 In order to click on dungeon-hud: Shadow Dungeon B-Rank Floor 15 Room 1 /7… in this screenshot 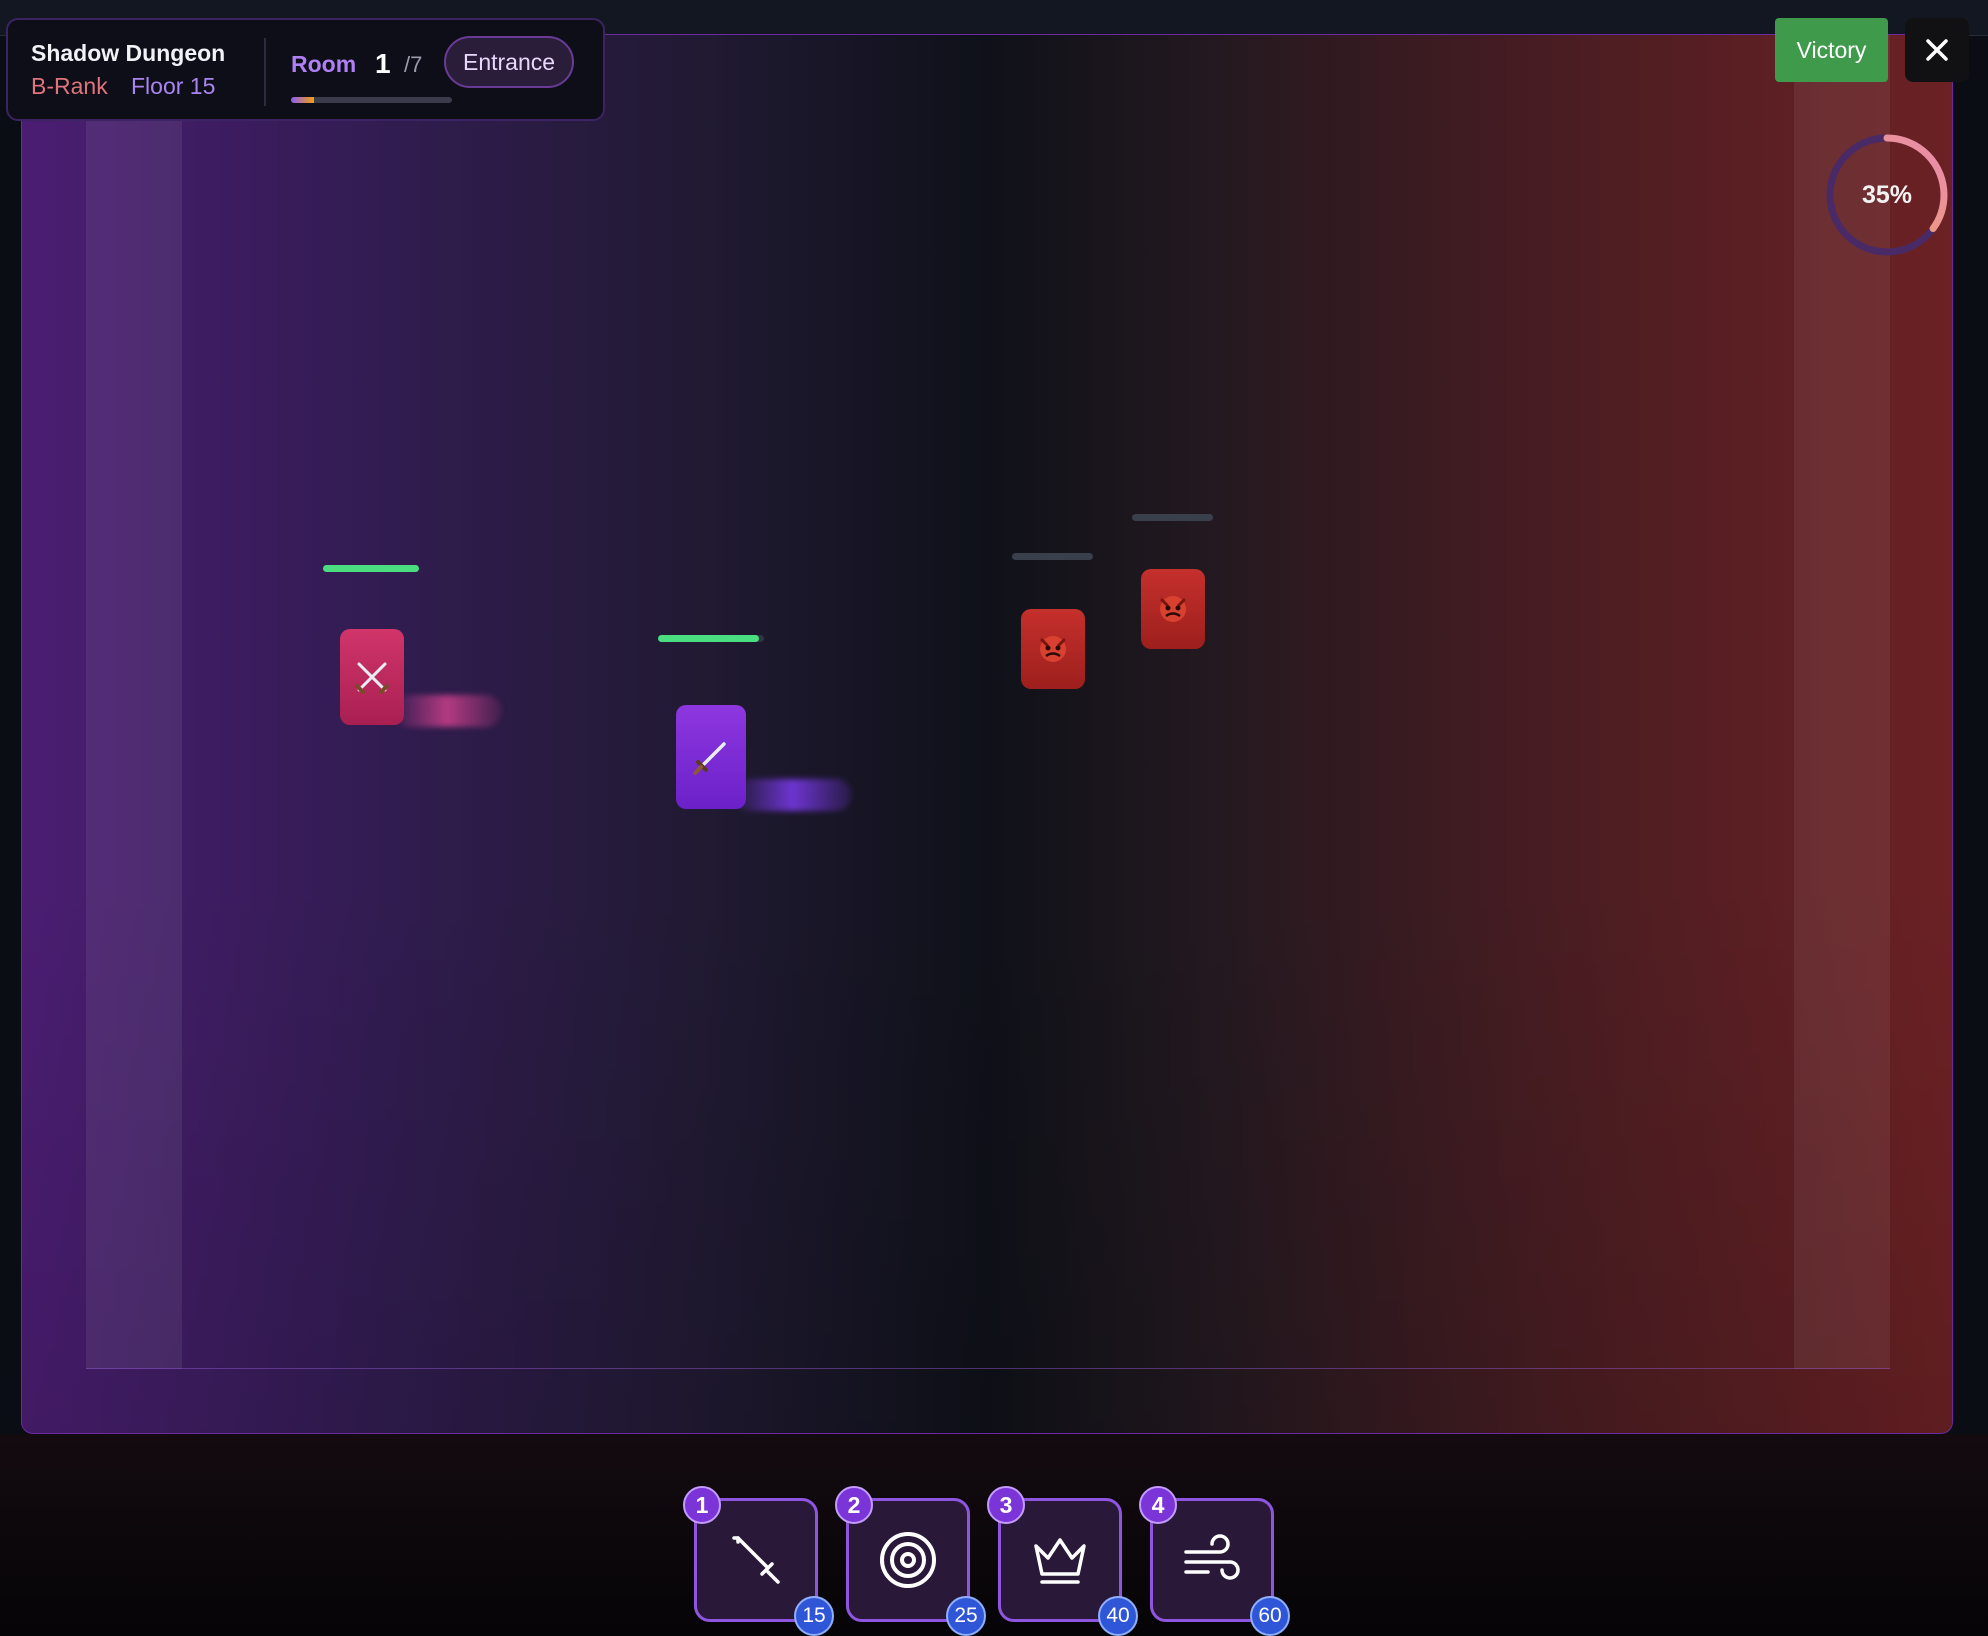, I will do `click(305, 69)`.